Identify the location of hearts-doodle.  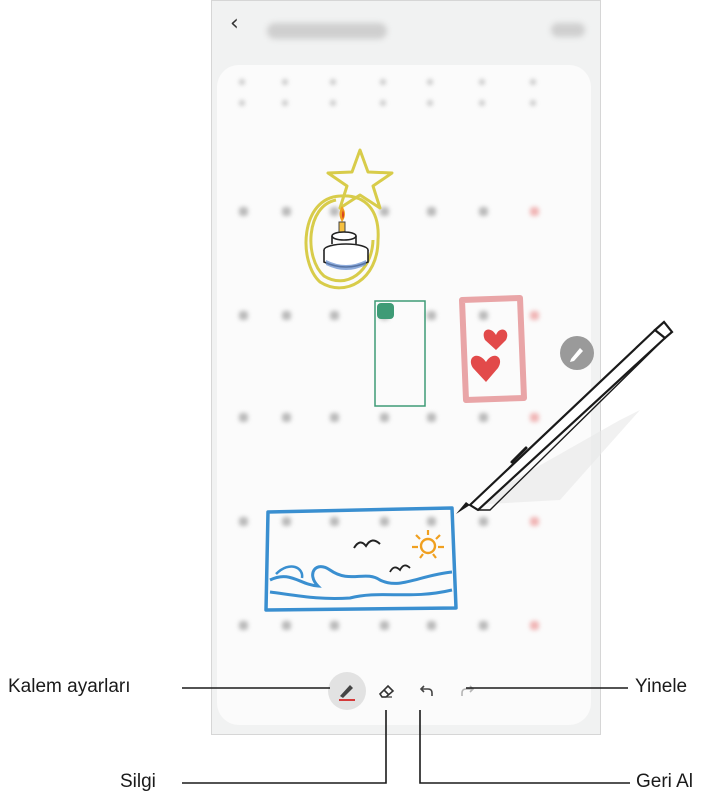
(493, 349).